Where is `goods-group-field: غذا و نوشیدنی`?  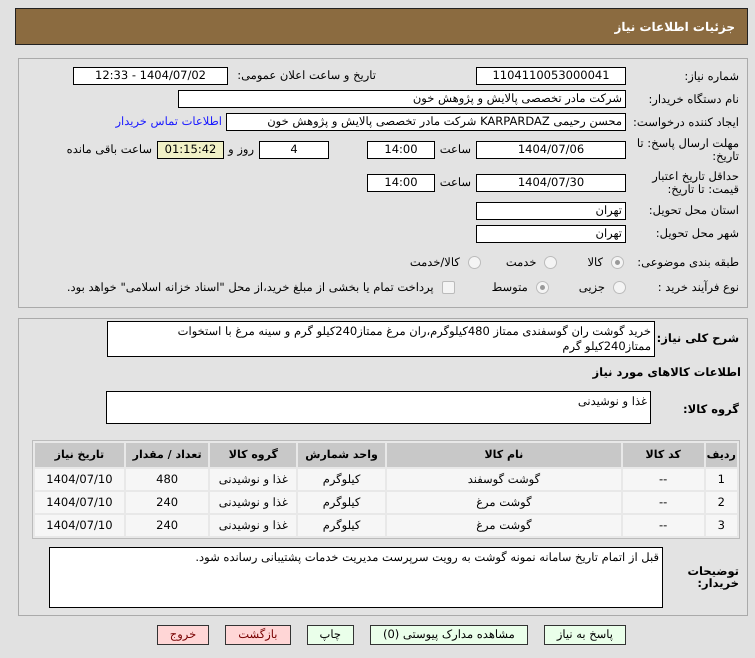
goods-group-field: غذا و نوشیدنی is located at coordinates (378, 407).